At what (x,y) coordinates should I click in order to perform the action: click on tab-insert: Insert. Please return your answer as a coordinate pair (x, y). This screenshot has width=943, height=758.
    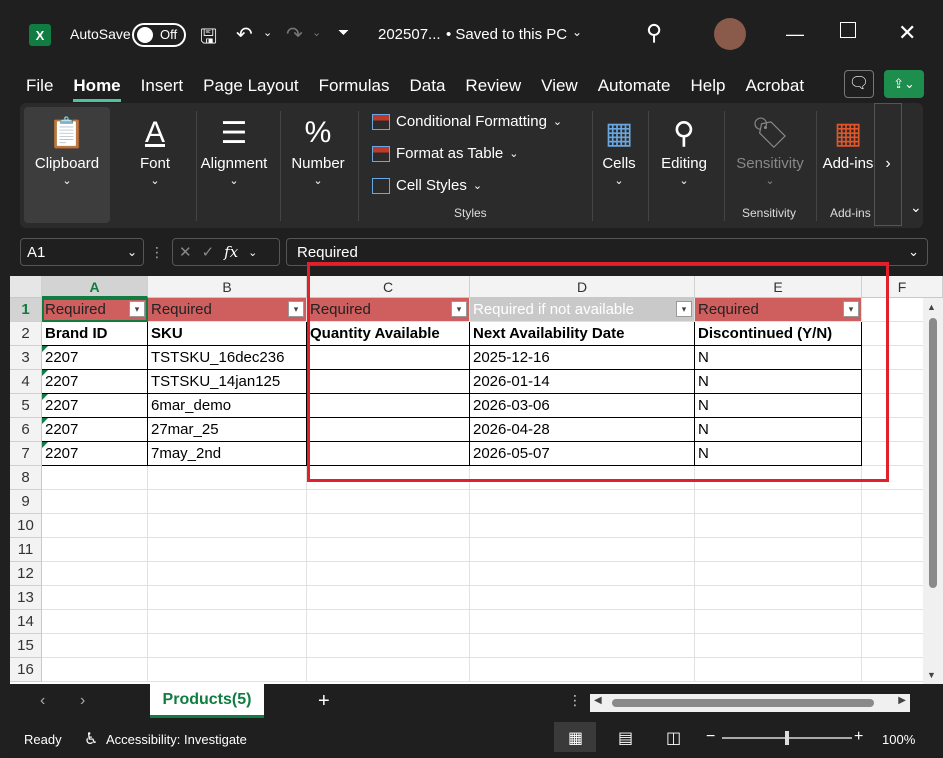
    Looking at the image, I should click on (162, 86).